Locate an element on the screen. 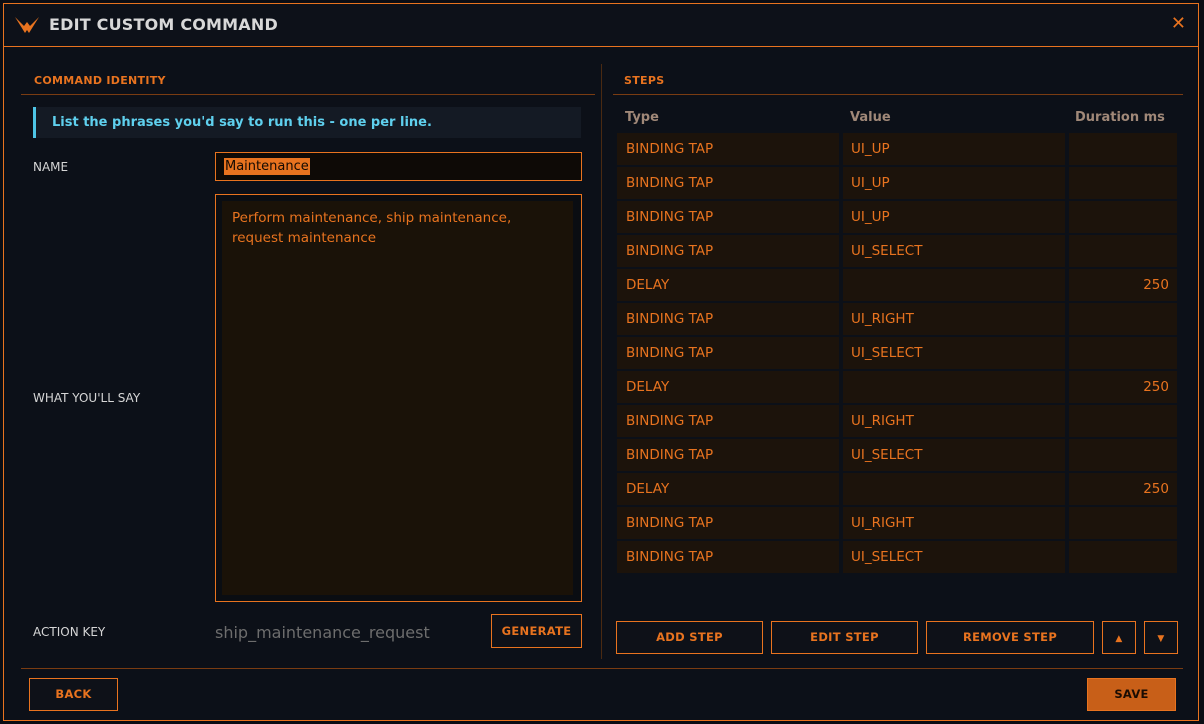  action-key-value: ship_maintenance_request is located at coordinates (322, 632).